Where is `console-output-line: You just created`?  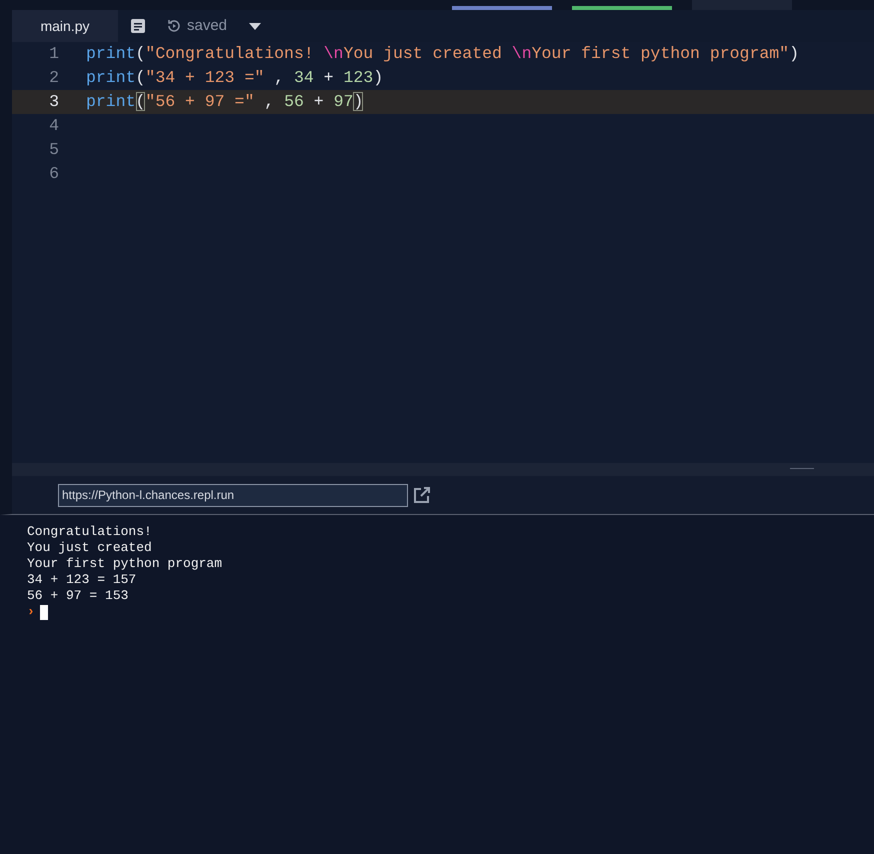 console-output-line: You just created is located at coordinates (89, 547).